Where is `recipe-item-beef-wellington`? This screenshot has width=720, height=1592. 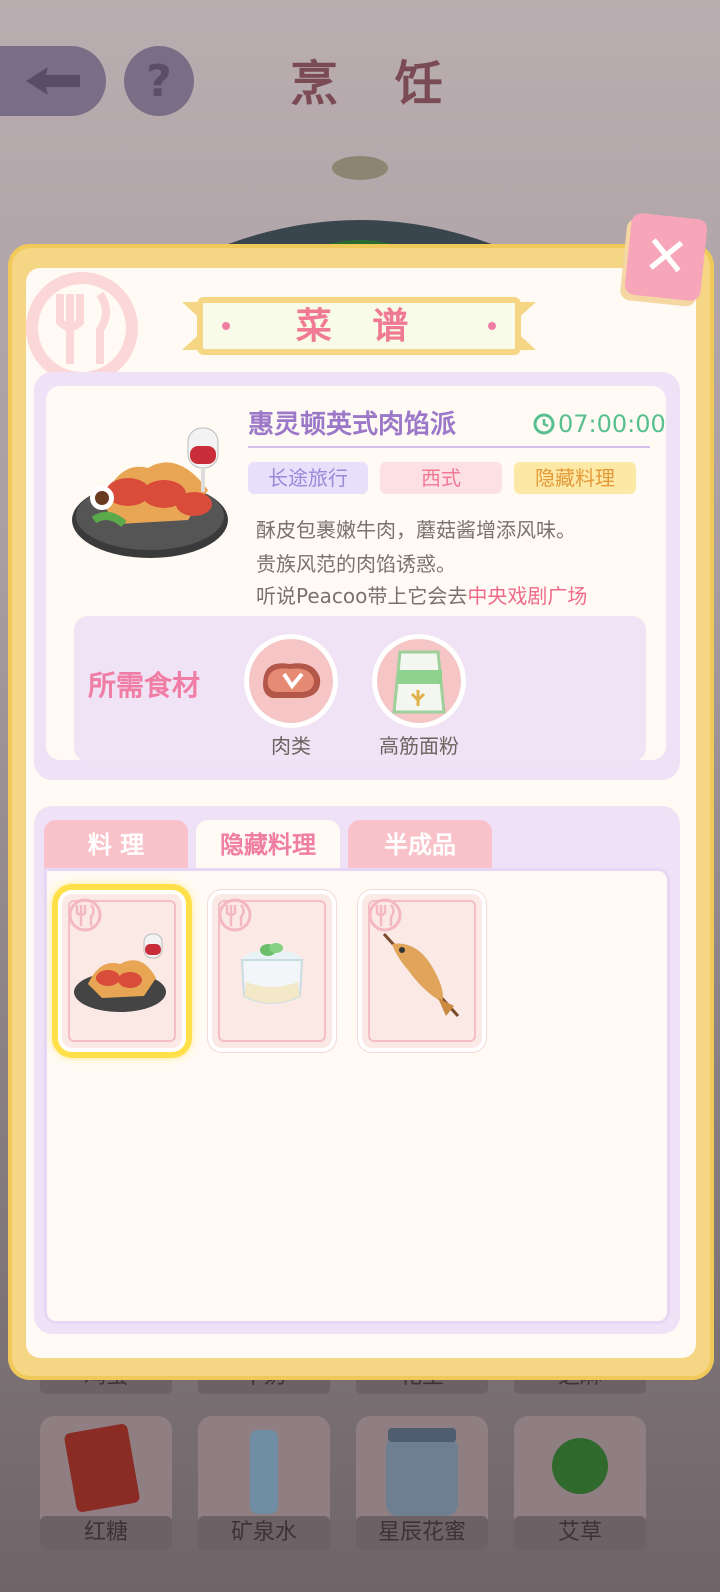
recipe-item-beef-wellington is located at coordinates (122, 971).